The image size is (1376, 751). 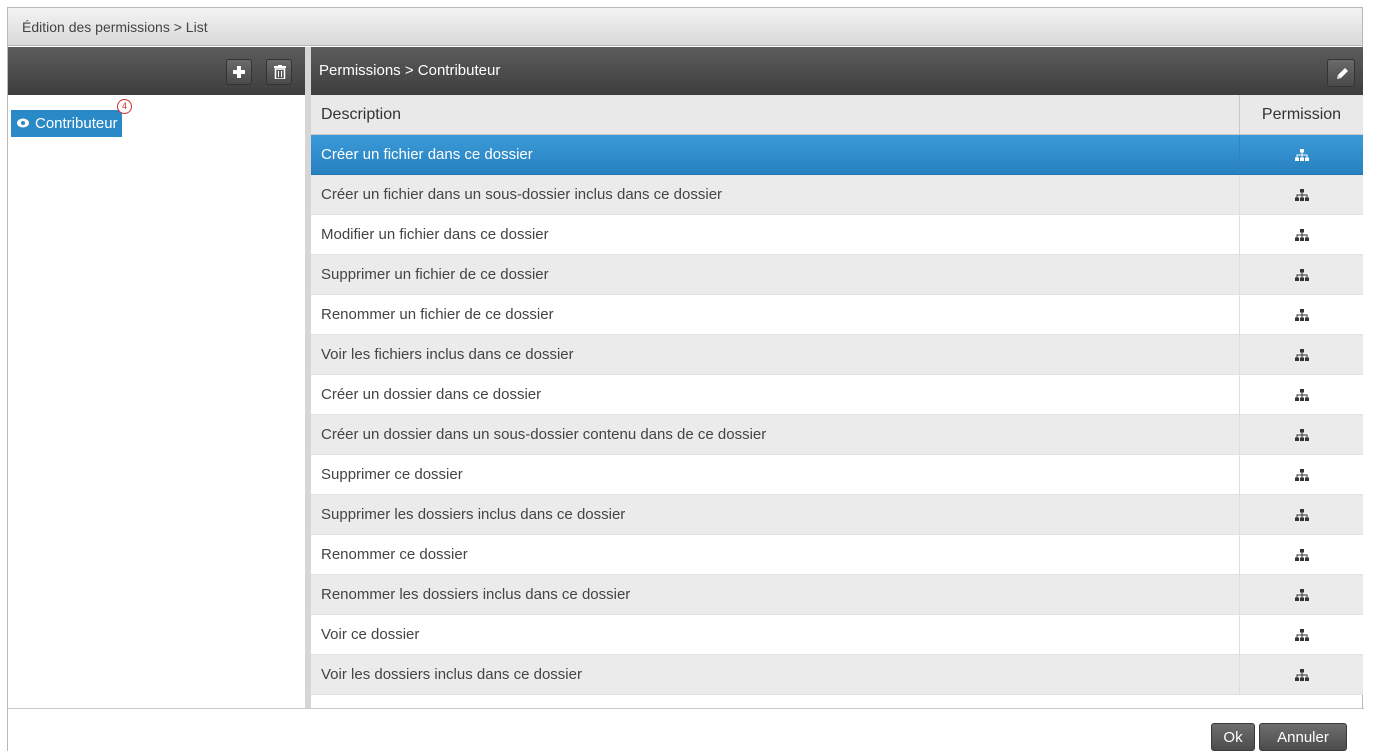 I want to click on role-label: Contributeur, so click(x=76, y=123).